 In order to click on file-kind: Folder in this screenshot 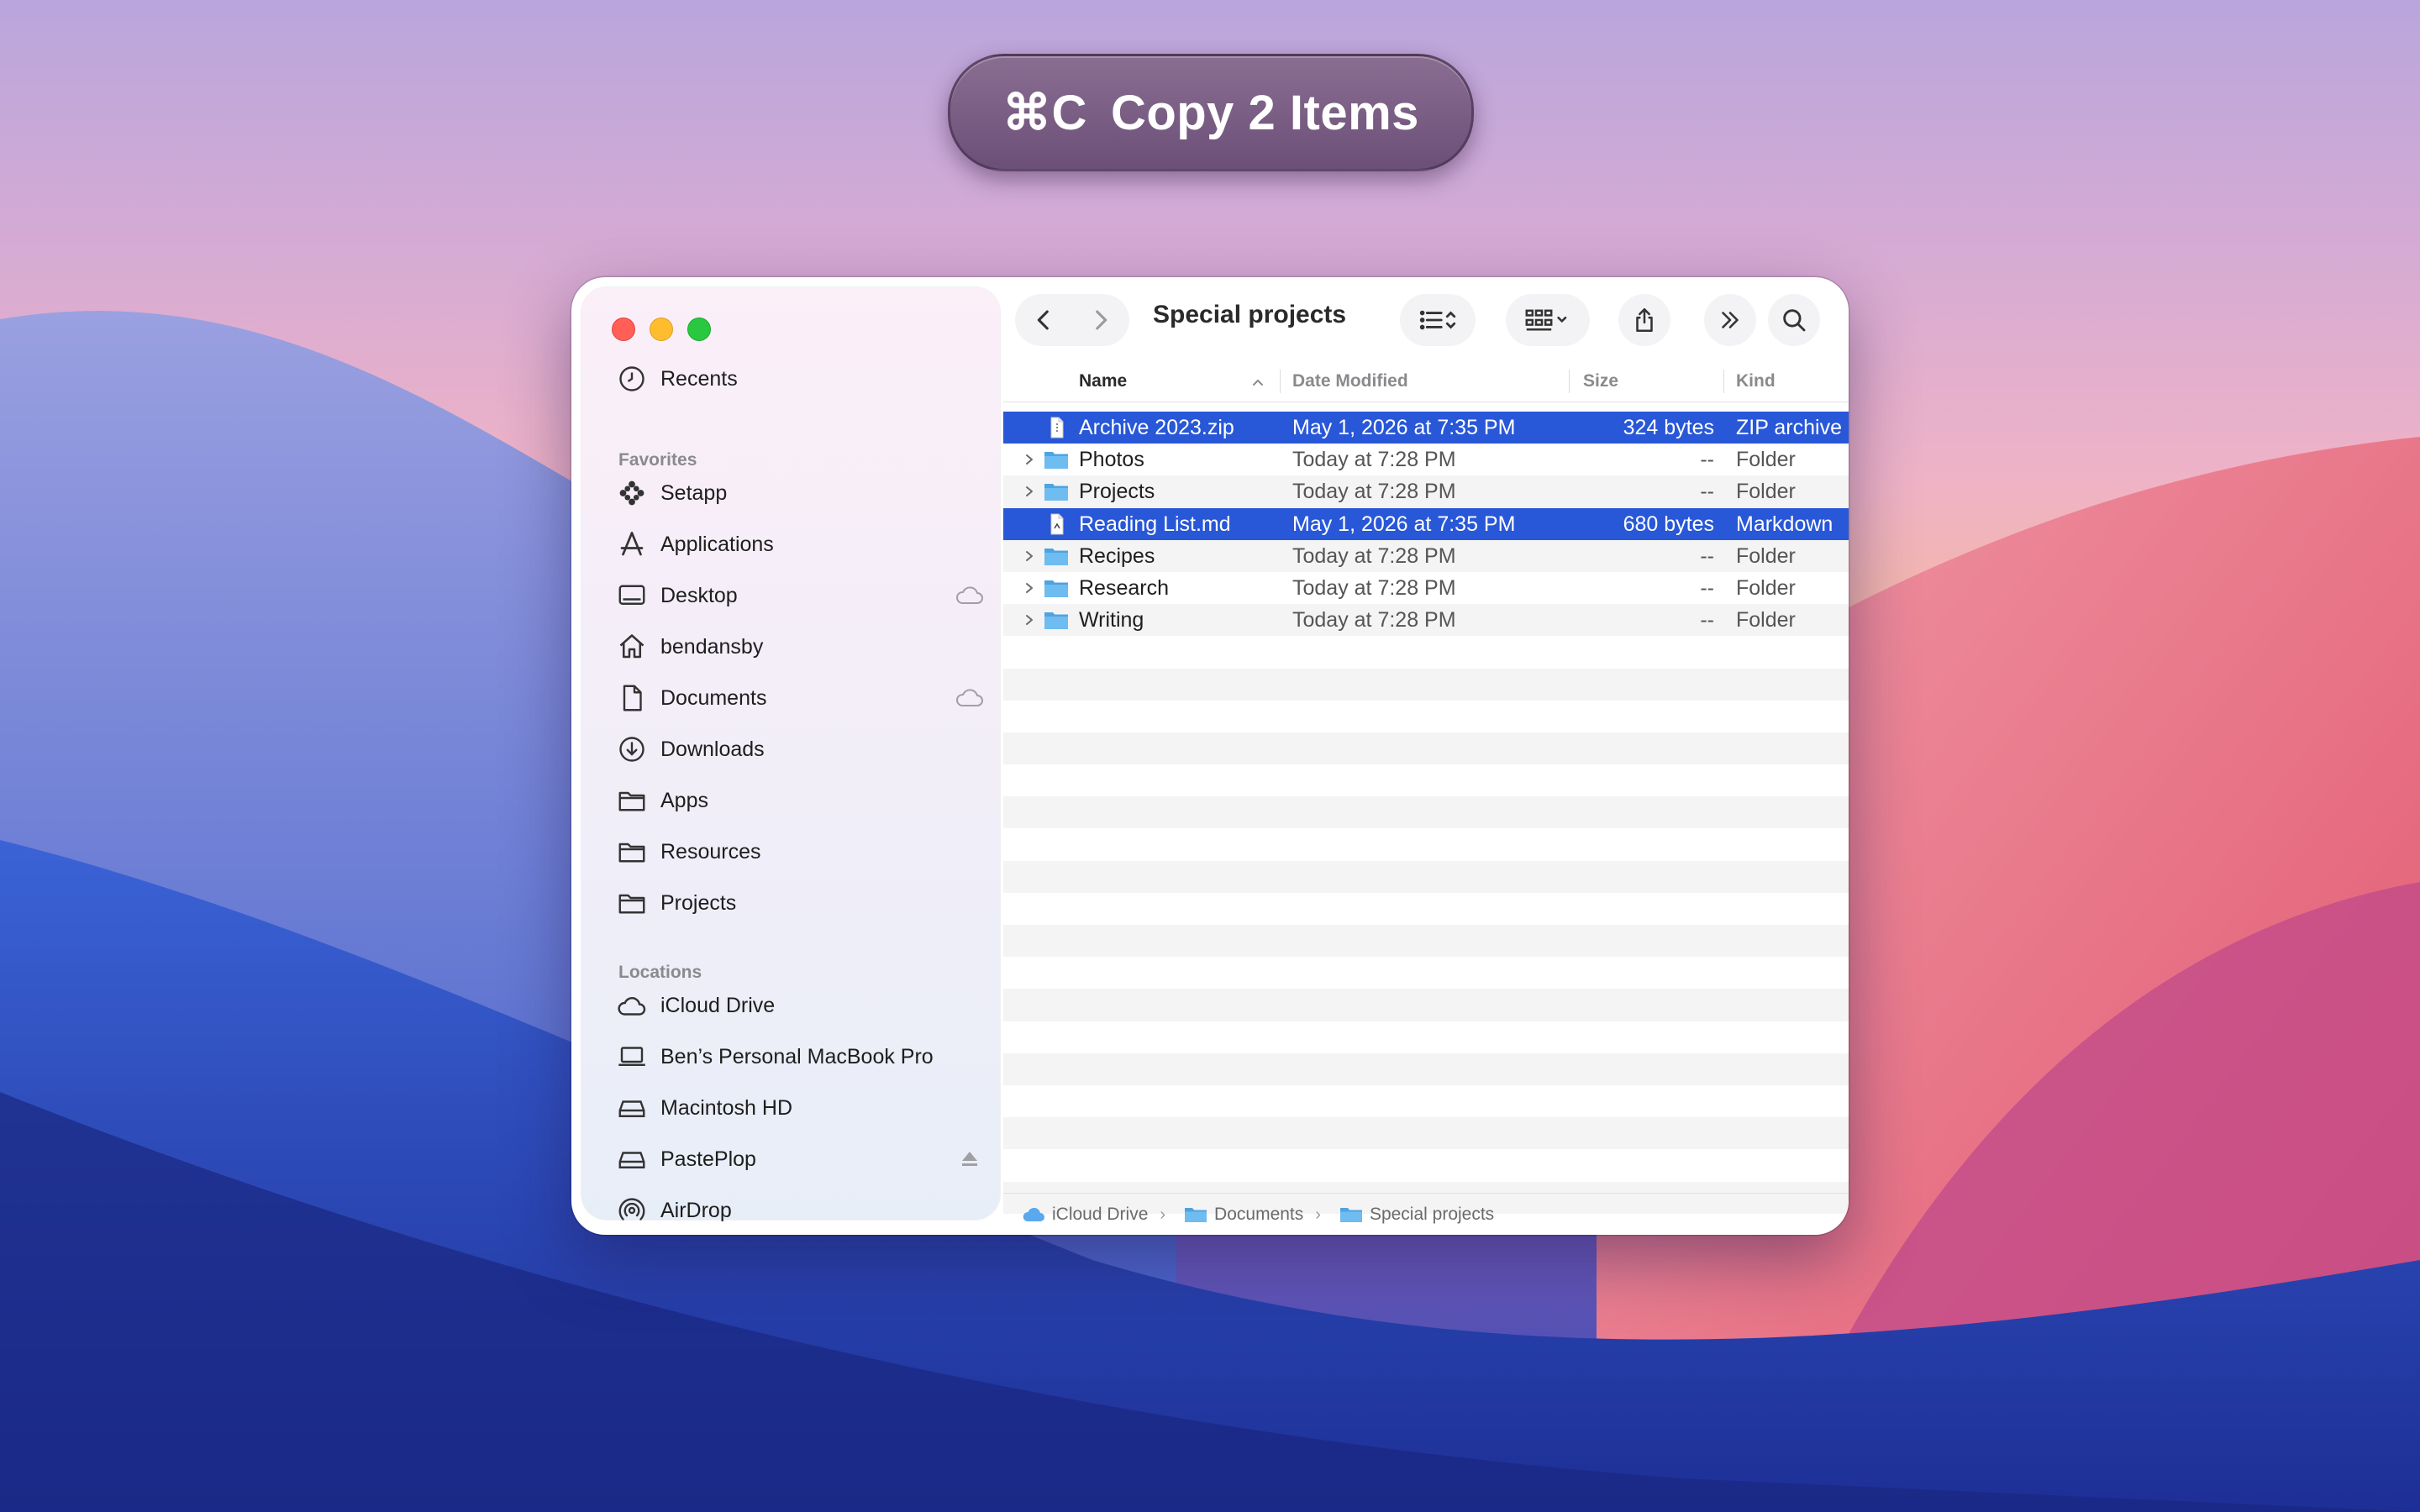, I will do `click(1766, 460)`.